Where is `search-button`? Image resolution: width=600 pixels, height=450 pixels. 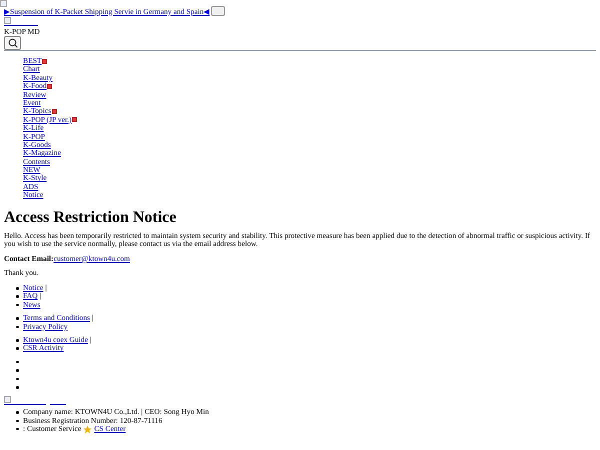 search-button is located at coordinates (12, 43).